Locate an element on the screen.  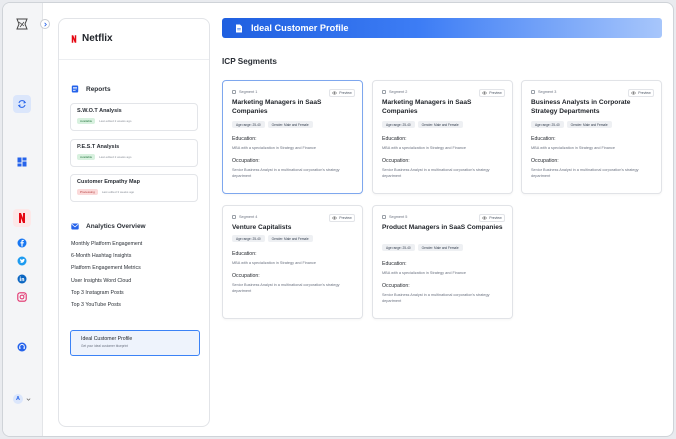
dashboard-icon is located at coordinates (22, 162).